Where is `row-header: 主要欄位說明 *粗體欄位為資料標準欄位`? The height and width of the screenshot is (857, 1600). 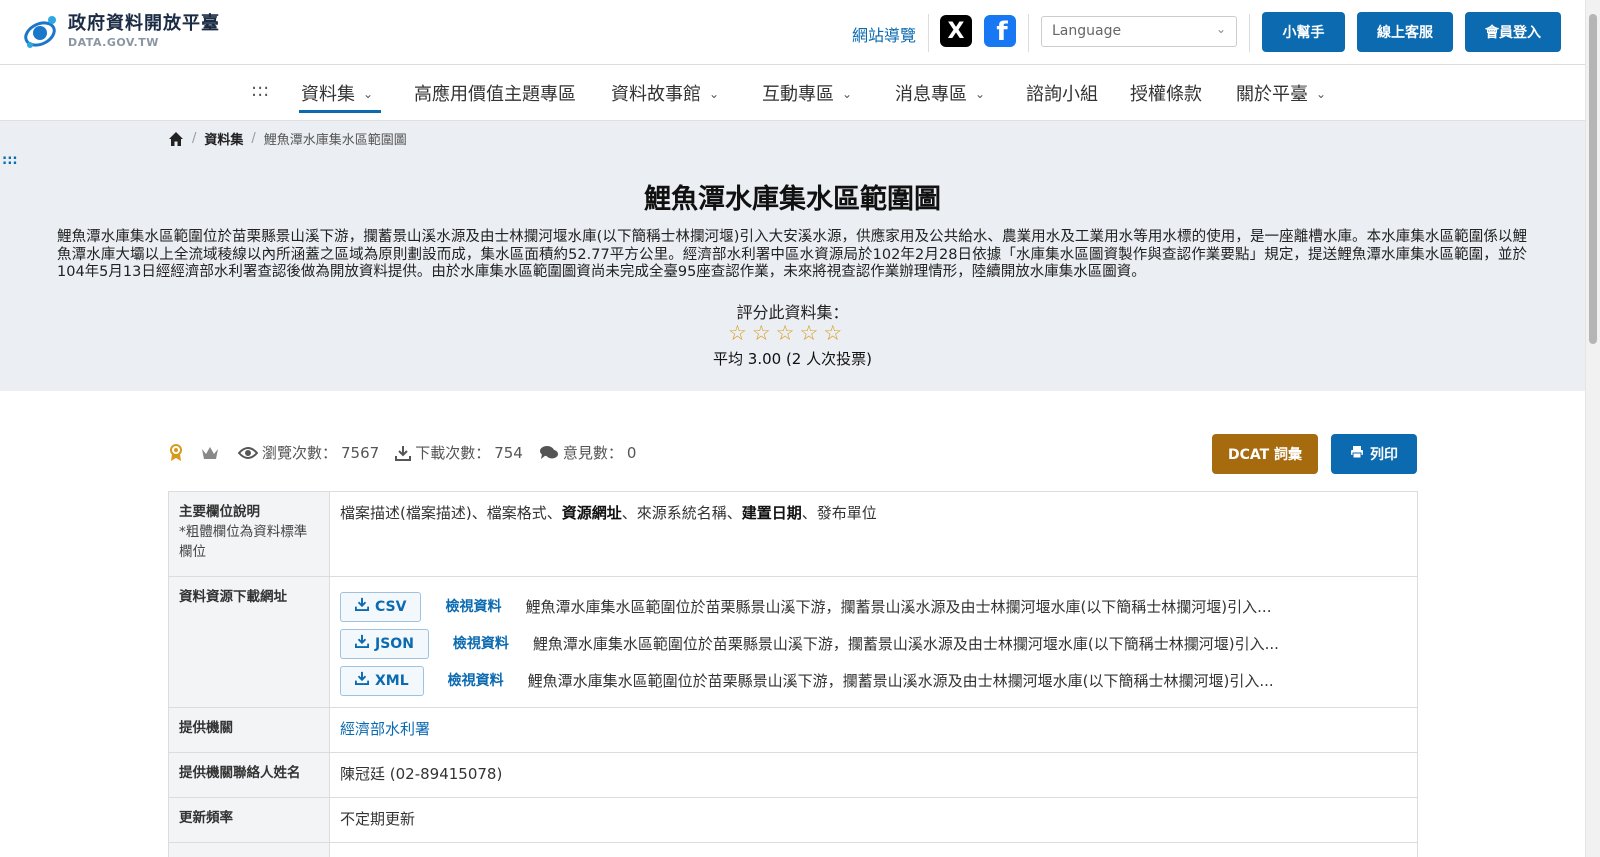 row-header: 主要欄位說明 *粗體欄位為資料標準欄位 is located at coordinates (249, 534).